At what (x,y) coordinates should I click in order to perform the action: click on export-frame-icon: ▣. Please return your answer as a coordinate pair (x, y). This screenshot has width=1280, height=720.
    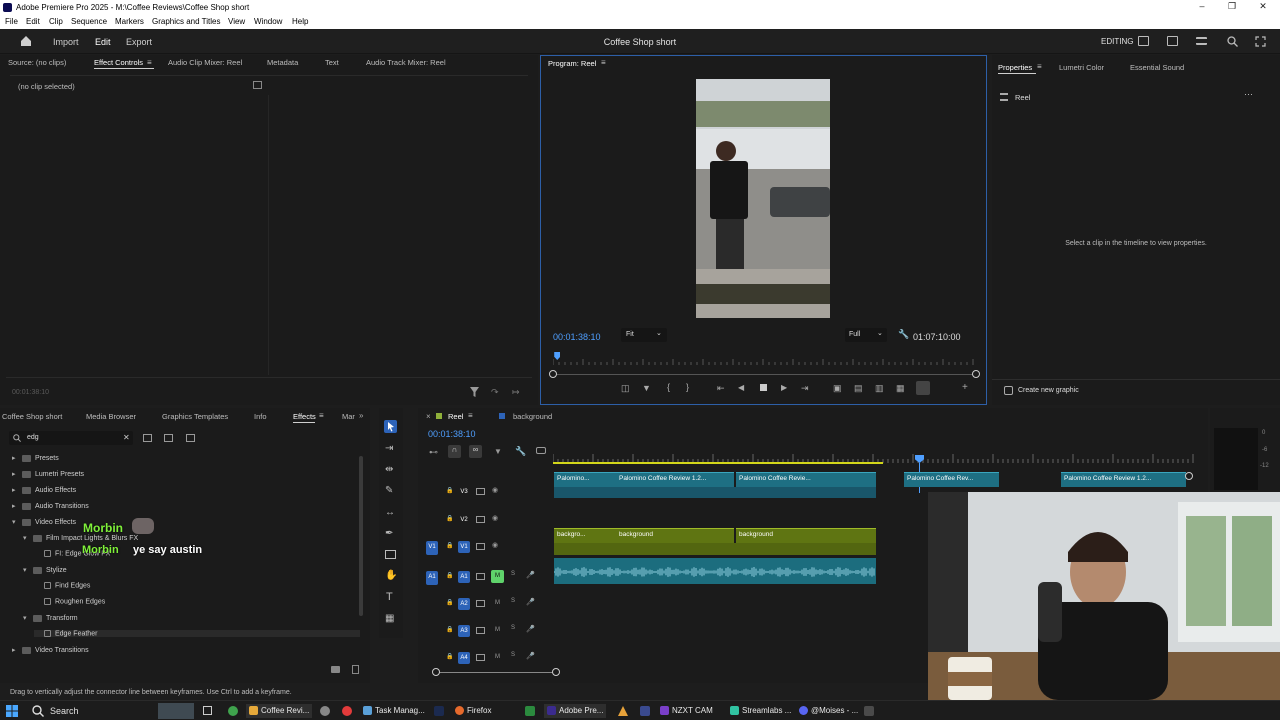
    Looking at the image, I should click on (837, 388).